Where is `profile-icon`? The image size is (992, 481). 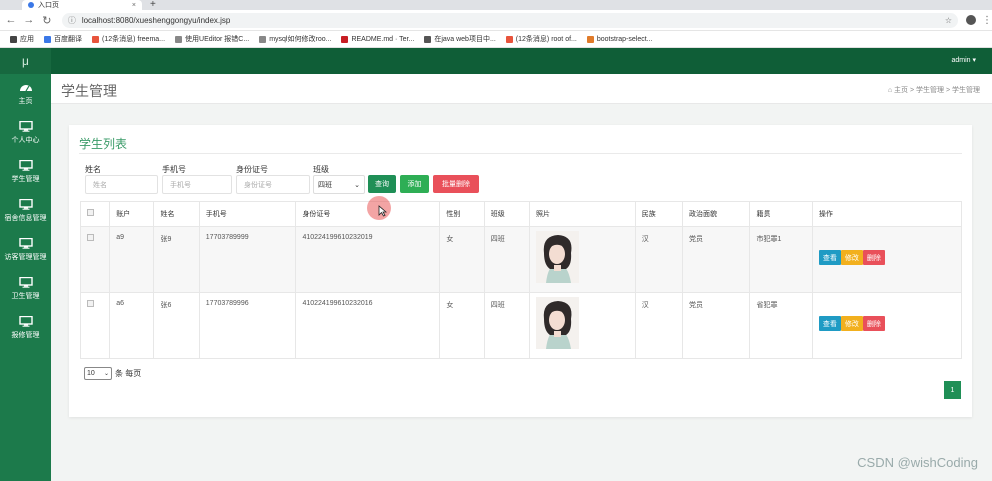
profile-icon is located at coordinates (971, 20).